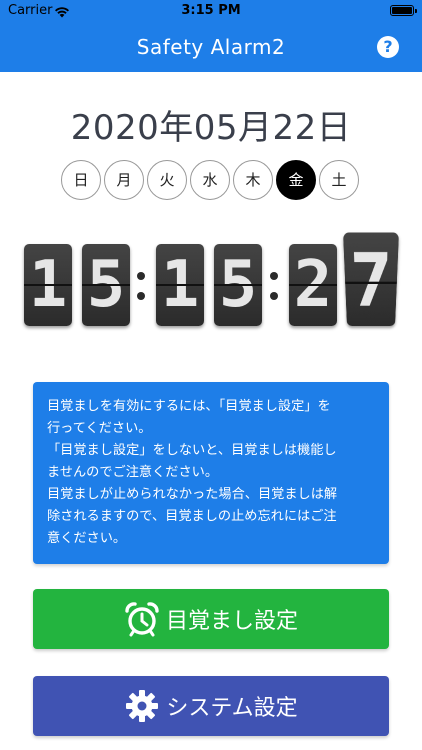 This screenshot has width=422, height=750. Describe the element at coordinates (238, 285) in the screenshot. I see `minute-ones-digit: 5` at that location.